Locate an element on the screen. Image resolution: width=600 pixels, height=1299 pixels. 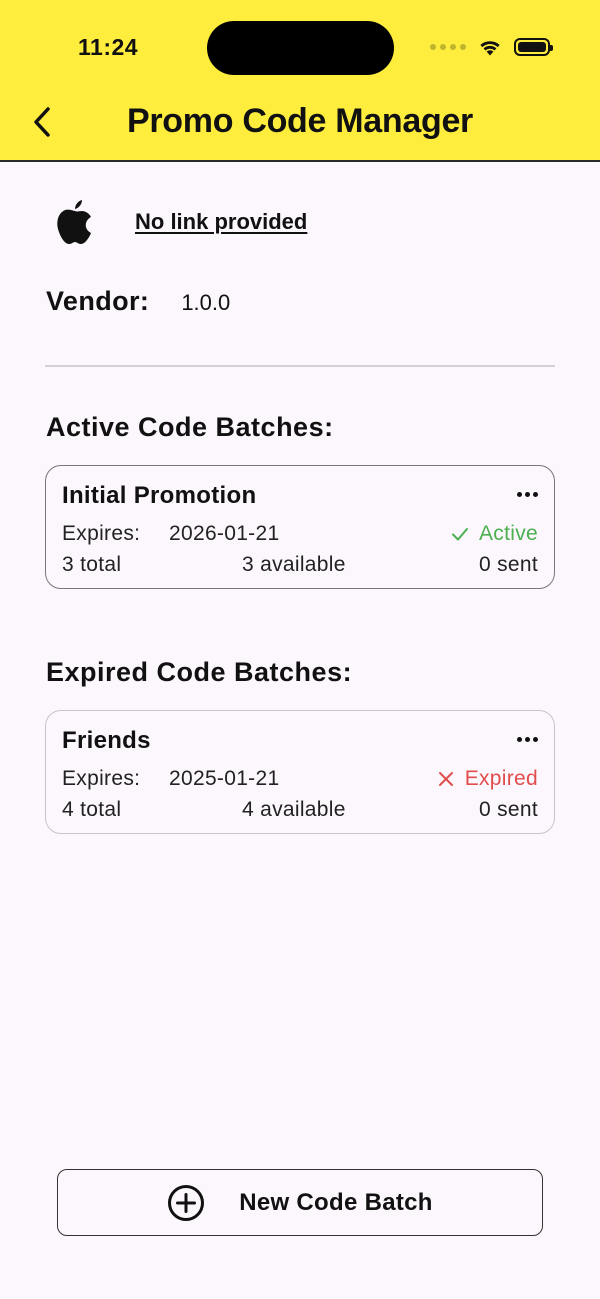
new-code-batch-label: New Code Batch is located at coordinates (336, 1202).